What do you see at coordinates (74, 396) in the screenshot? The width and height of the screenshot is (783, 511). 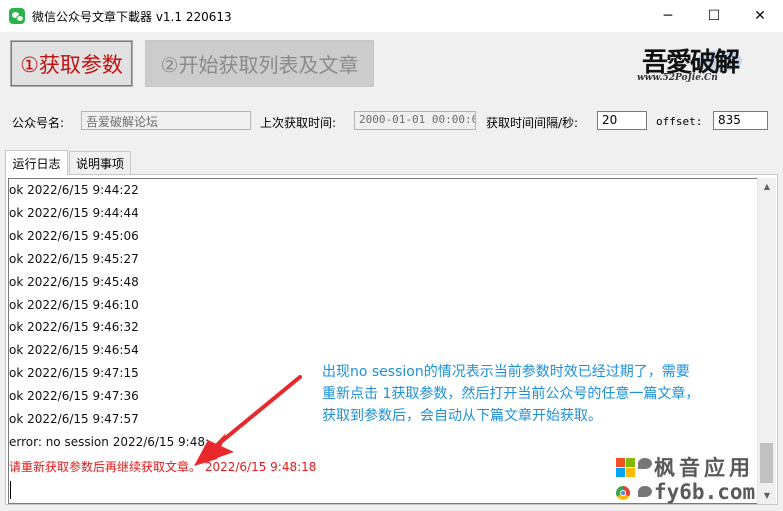 I see `log-line: ok 2022/6/15 9:47:36` at bounding box center [74, 396].